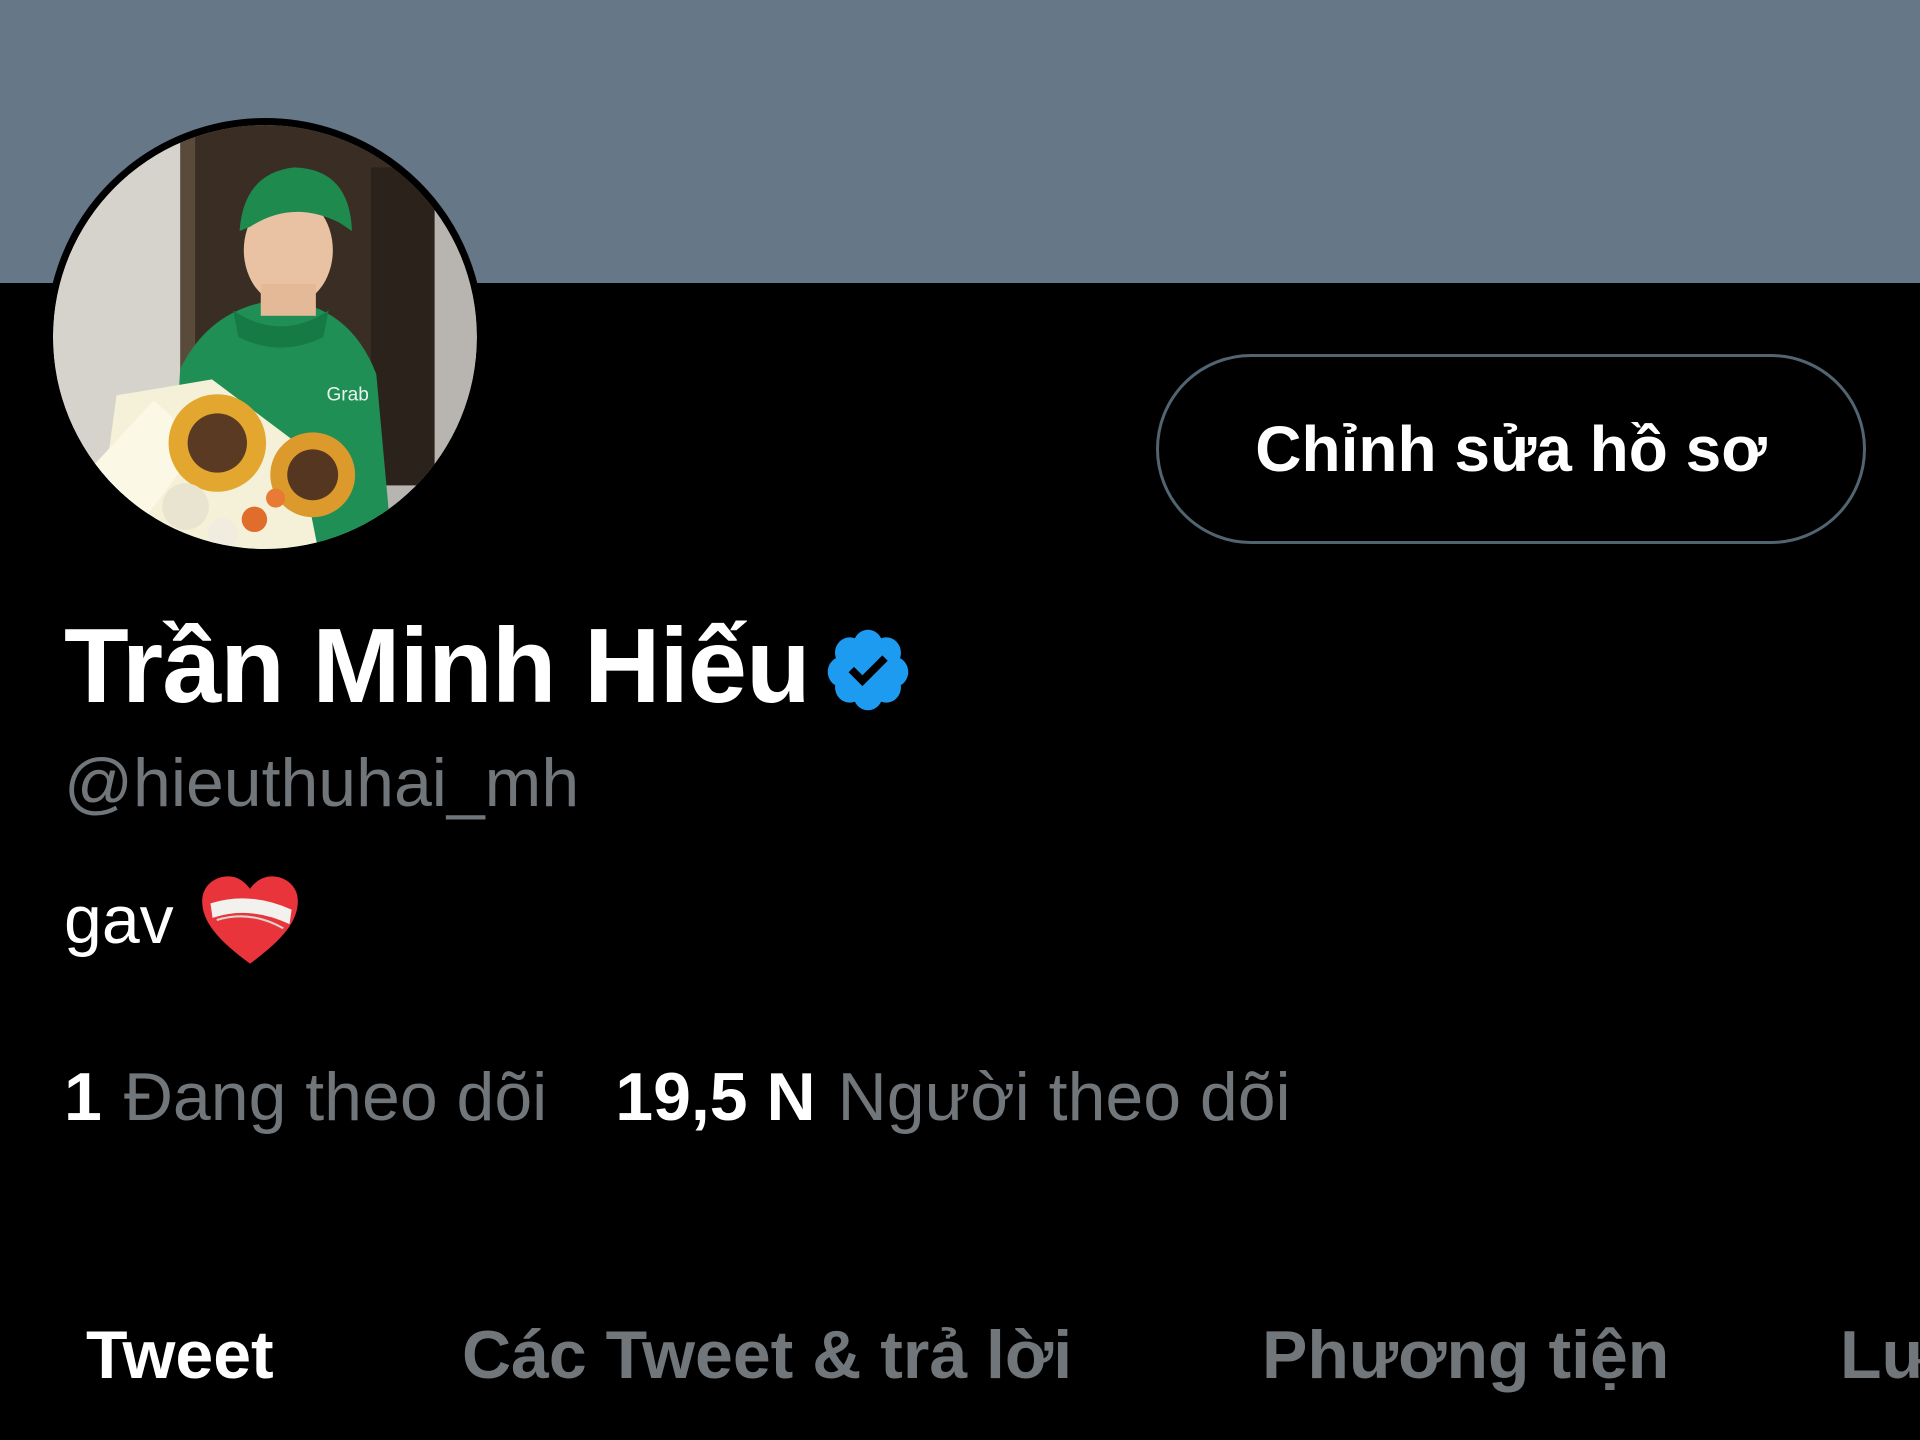  I want to click on following-stat: 1 Đang theo dõi, so click(305, 1097).